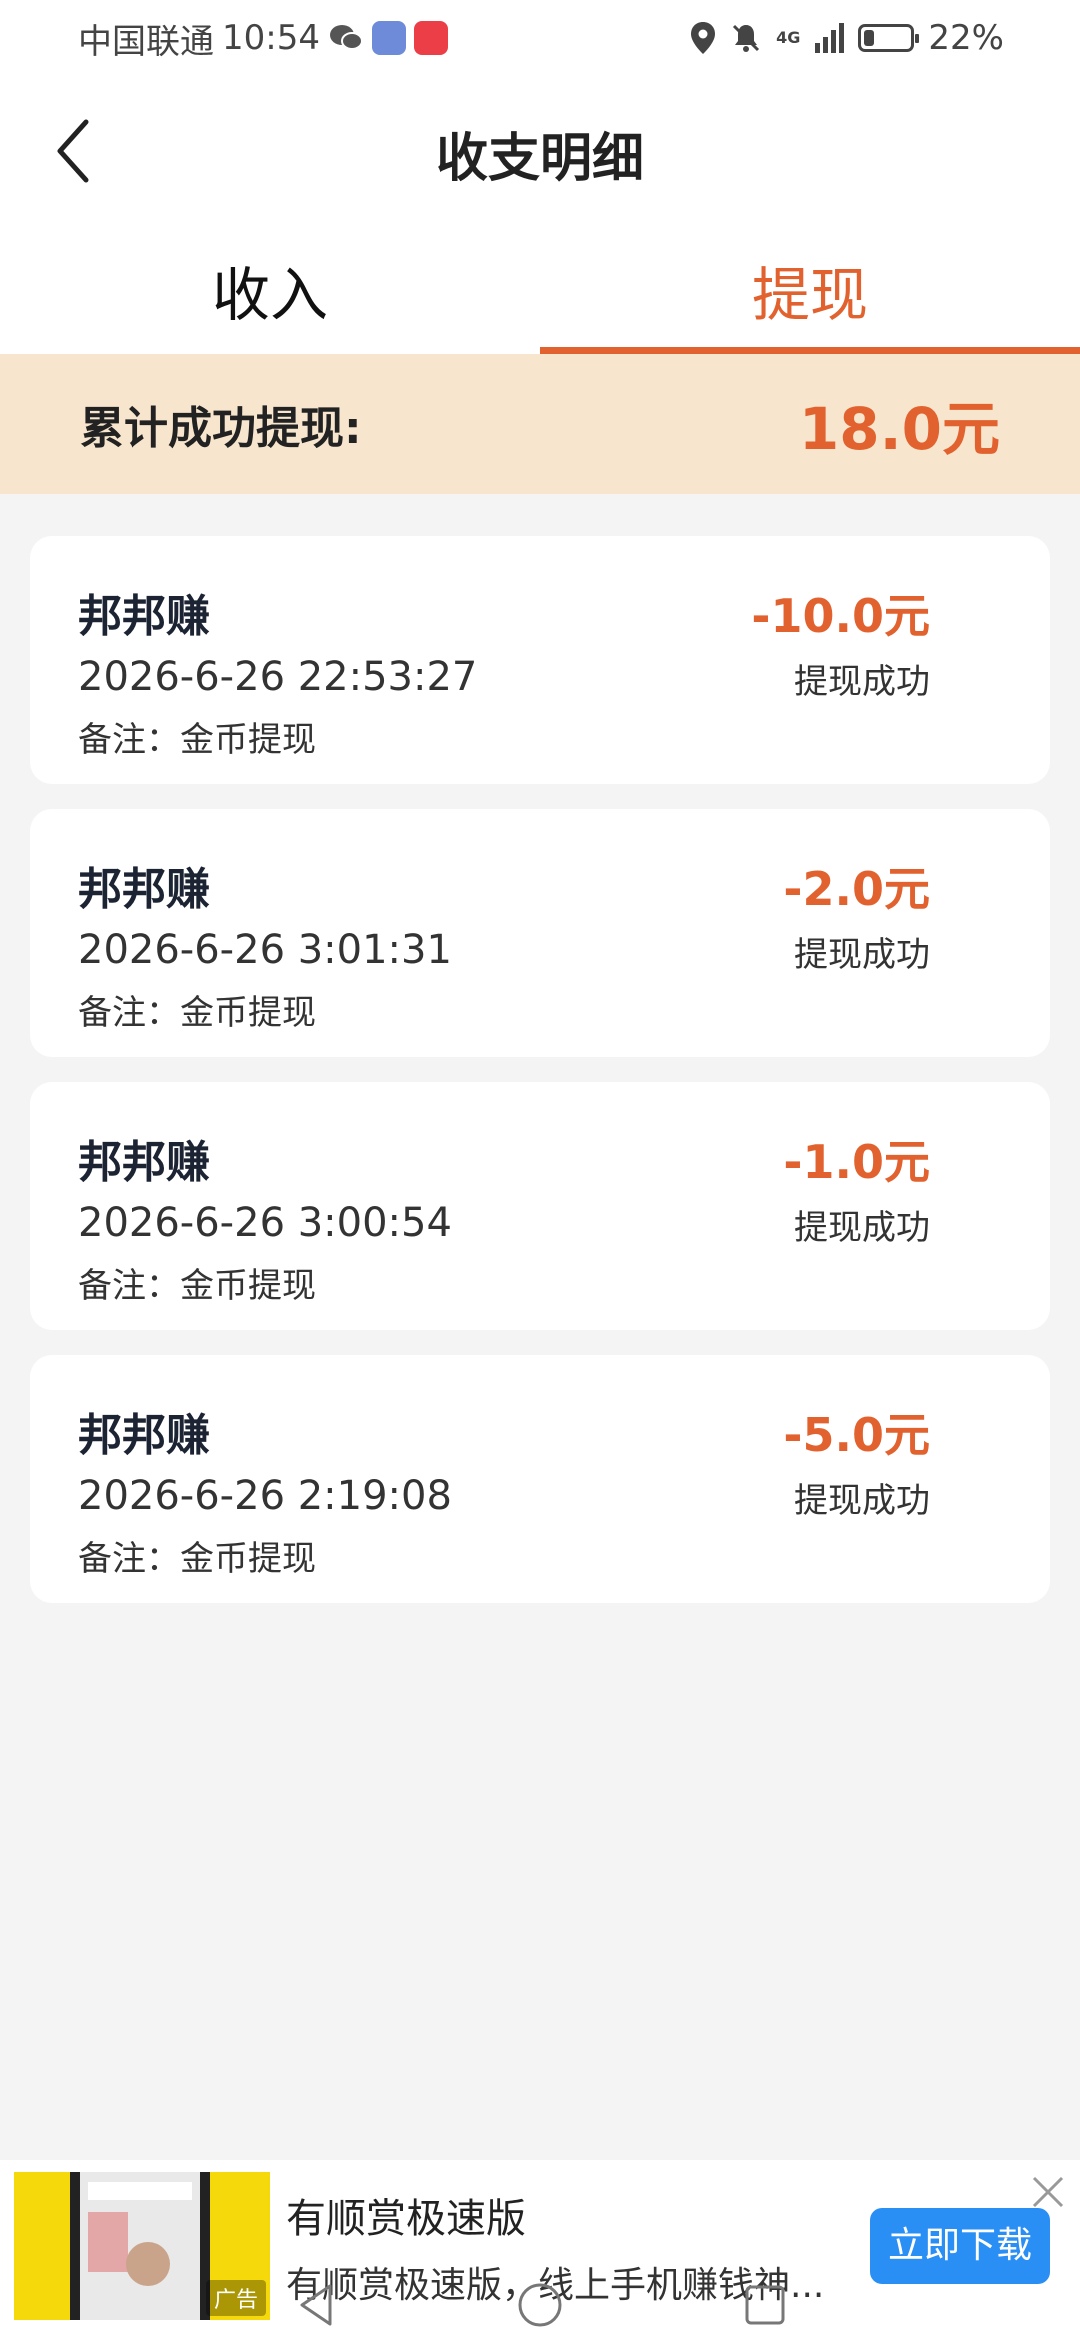 This screenshot has height=2340, width=1080. What do you see at coordinates (540, 933) in the screenshot?
I see `record-card: 邦邦赚 2026-6-26 3:01:31 备注：金币提现 -2.0元 提现成功` at bounding box center [540, 933].